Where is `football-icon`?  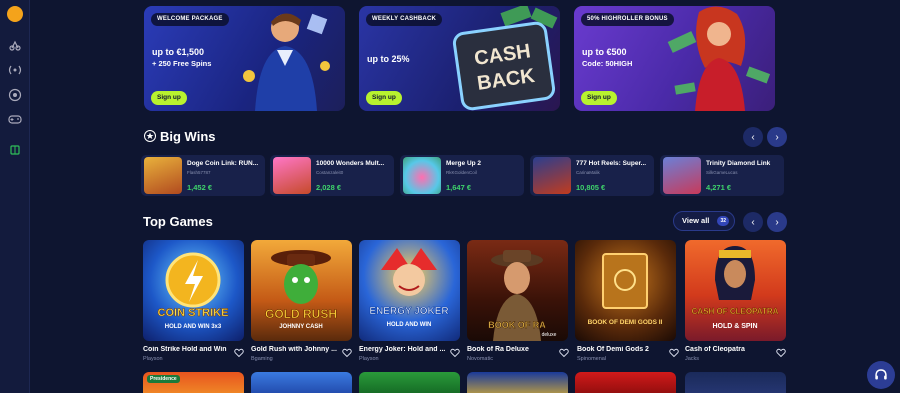
football-icon is located at coordinates (15, 95).